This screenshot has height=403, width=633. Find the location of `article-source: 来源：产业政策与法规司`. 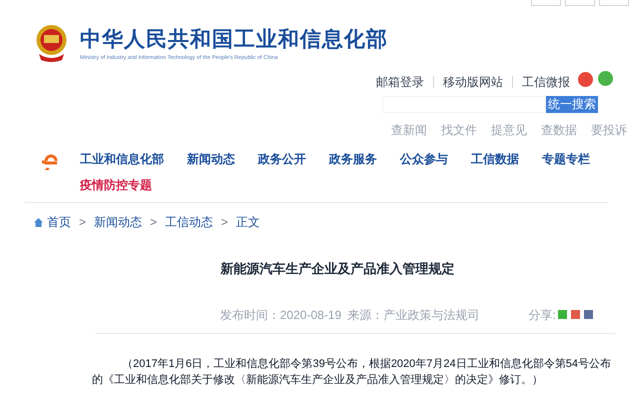

article-source: 来源：产业政策与法规司 is located at coordinates (413, 315).